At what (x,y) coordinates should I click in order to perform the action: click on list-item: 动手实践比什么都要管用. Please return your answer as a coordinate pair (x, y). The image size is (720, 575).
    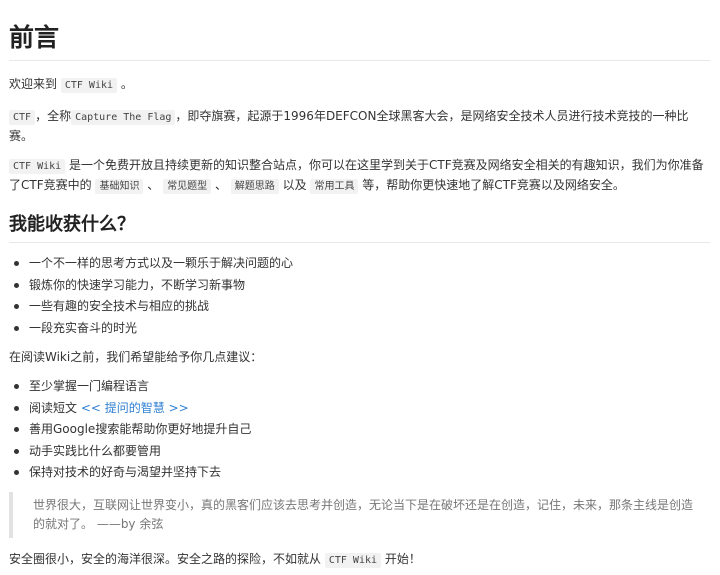
    Looking at the image, I should click on (359, 452).